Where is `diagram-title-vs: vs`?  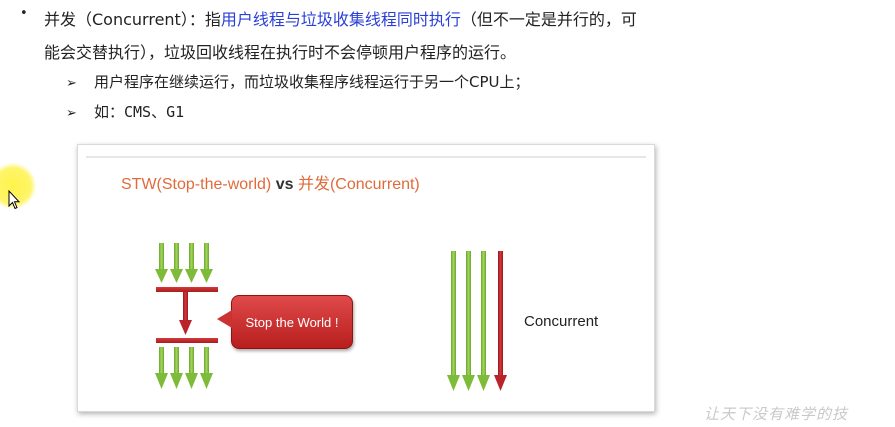 diagram-title-vs: vs is located at coordinates (284, 184).